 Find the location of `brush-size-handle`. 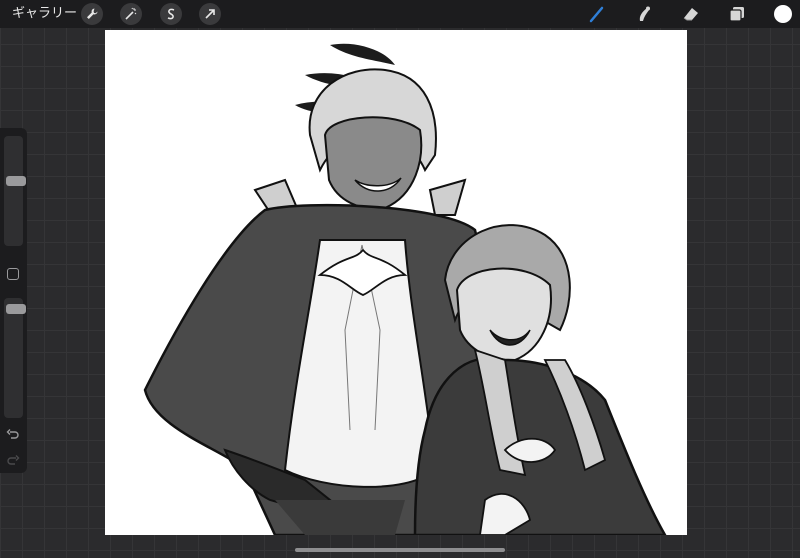

brush-size-handle is located at coordinates (16, 181).